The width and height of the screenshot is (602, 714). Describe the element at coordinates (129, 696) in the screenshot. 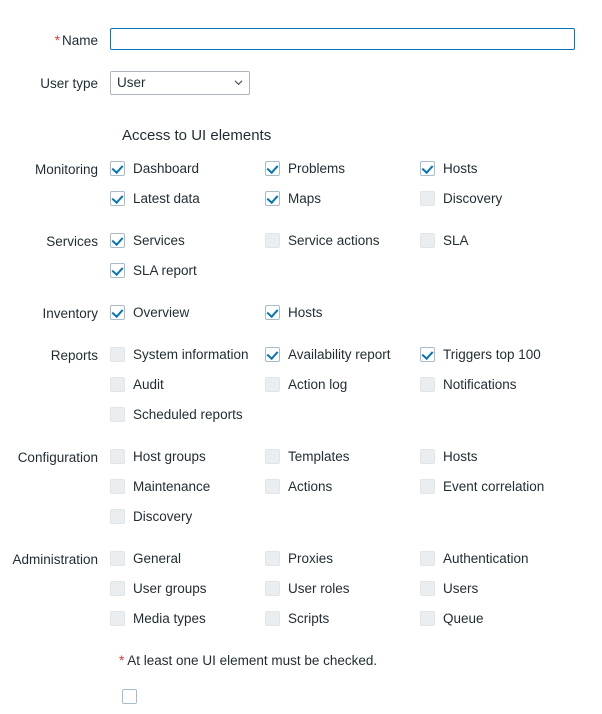

I see `clipped-checkbox` at that location.